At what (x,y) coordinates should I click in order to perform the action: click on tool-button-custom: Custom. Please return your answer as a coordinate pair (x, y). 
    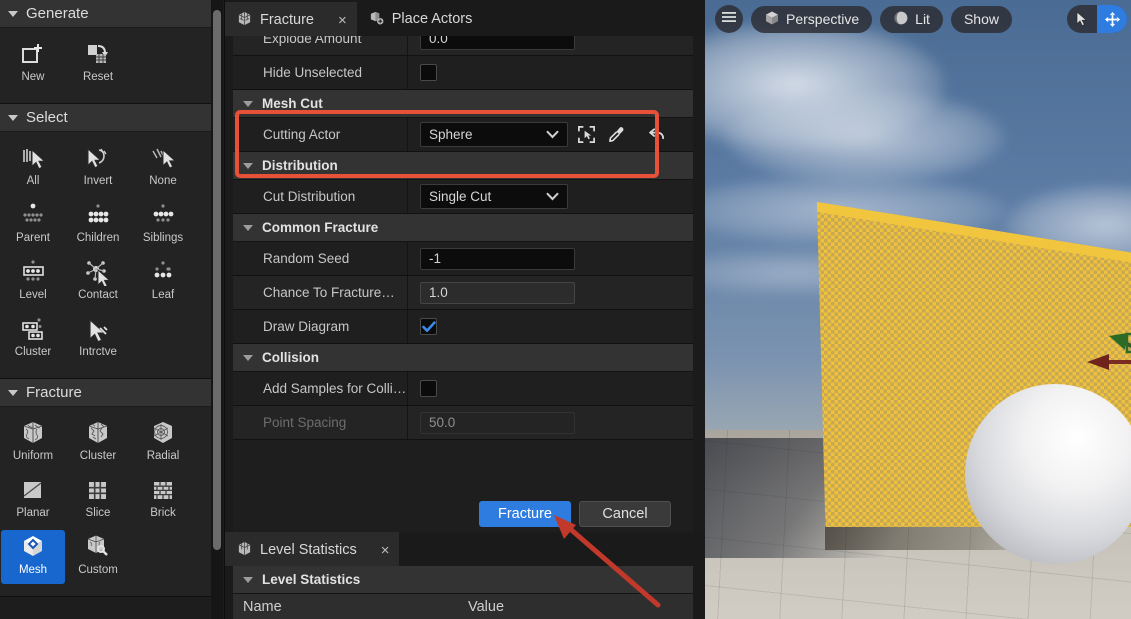
    Looking at the image, I should click on (98, 557).